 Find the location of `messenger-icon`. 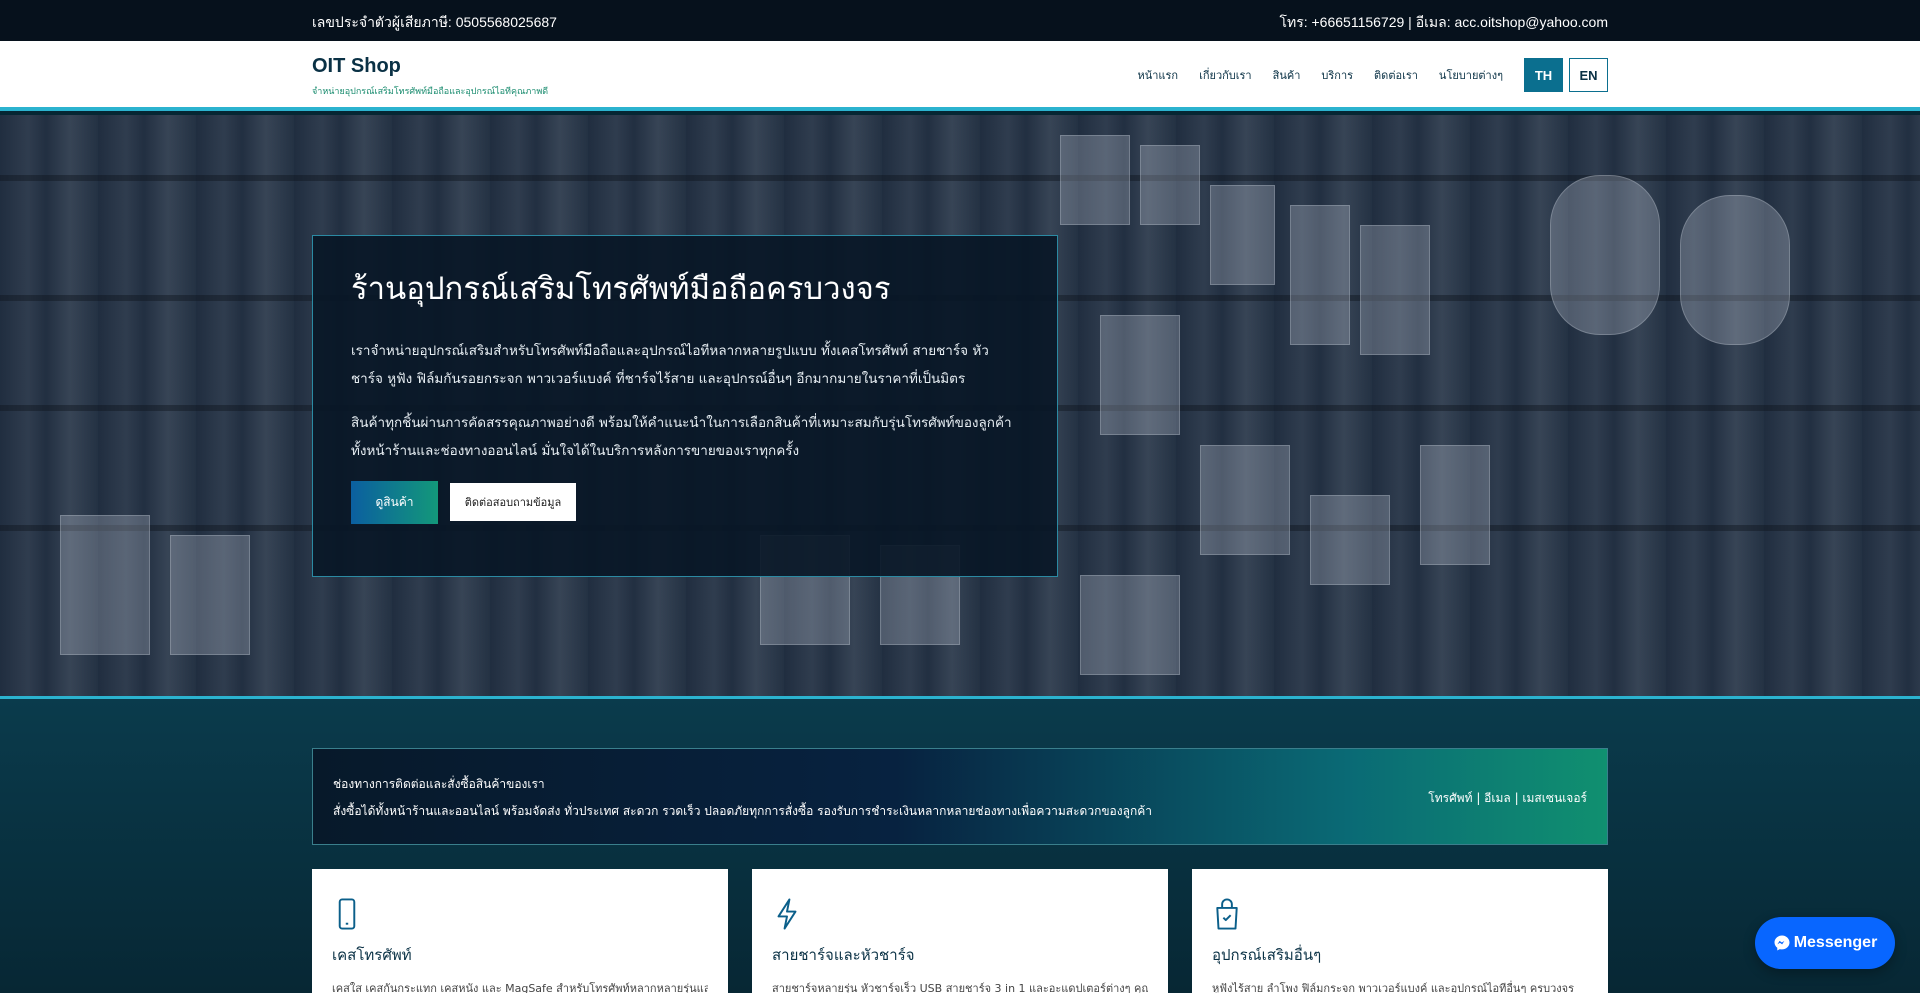

messenger-icon is located at coordinates (1782, 943).